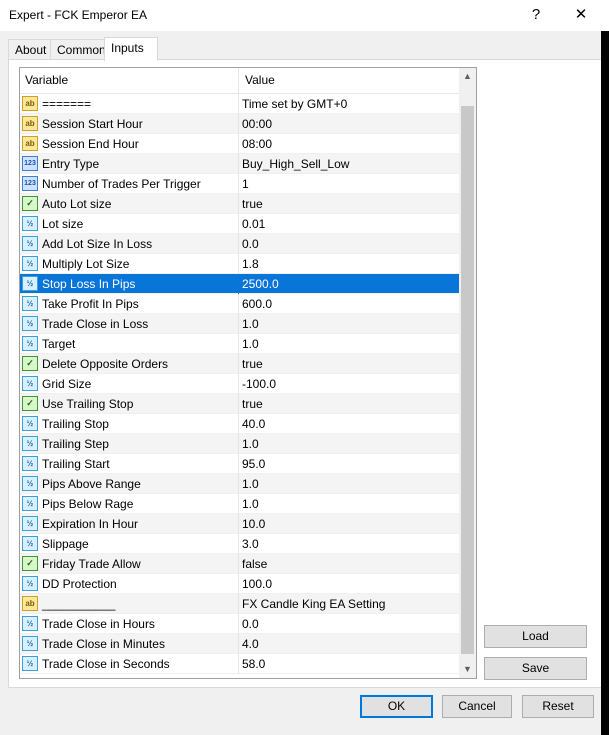 Image resolution: width=609 pixels, height=735 pixels. I want to click on value-cell: 1, so click(347, 184).